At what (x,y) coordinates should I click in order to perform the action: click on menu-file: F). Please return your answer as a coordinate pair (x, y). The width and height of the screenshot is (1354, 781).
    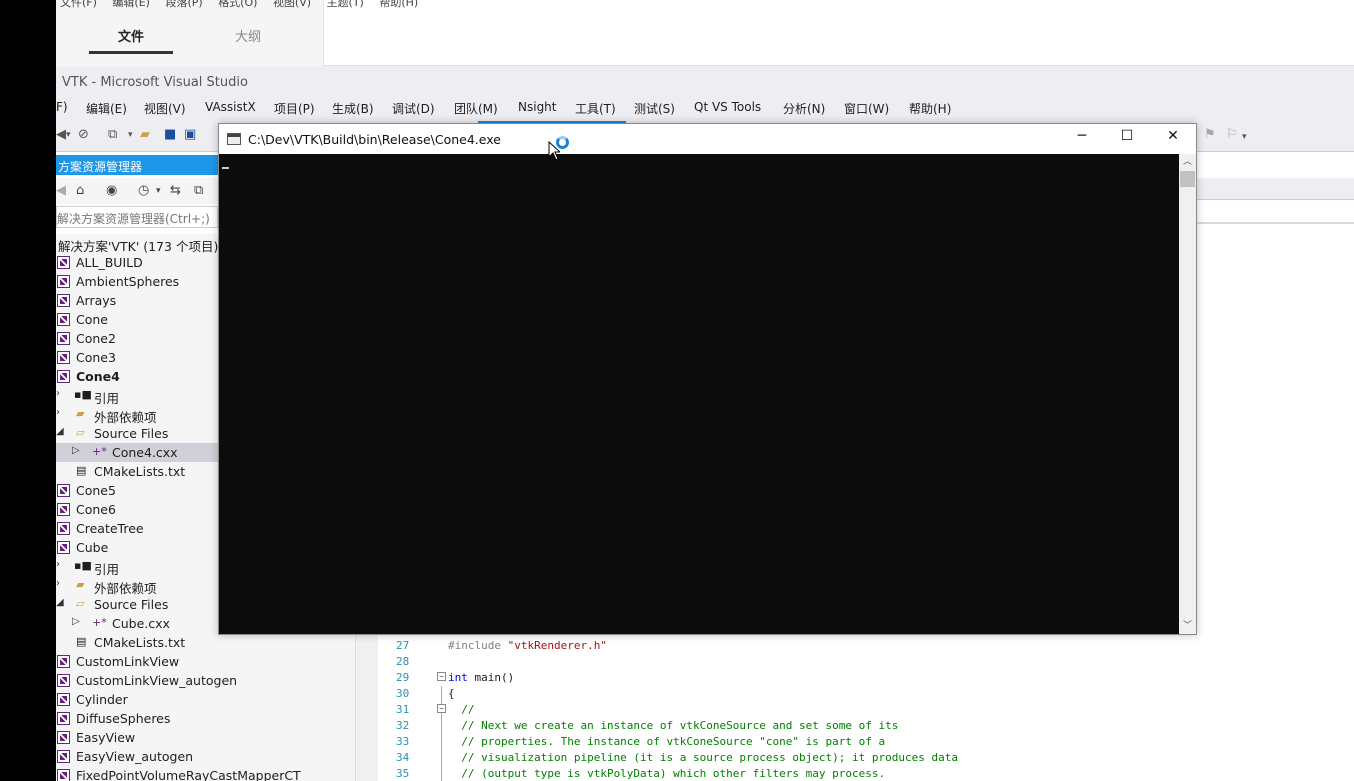
    Looking at the image, I should click on (62, 107).